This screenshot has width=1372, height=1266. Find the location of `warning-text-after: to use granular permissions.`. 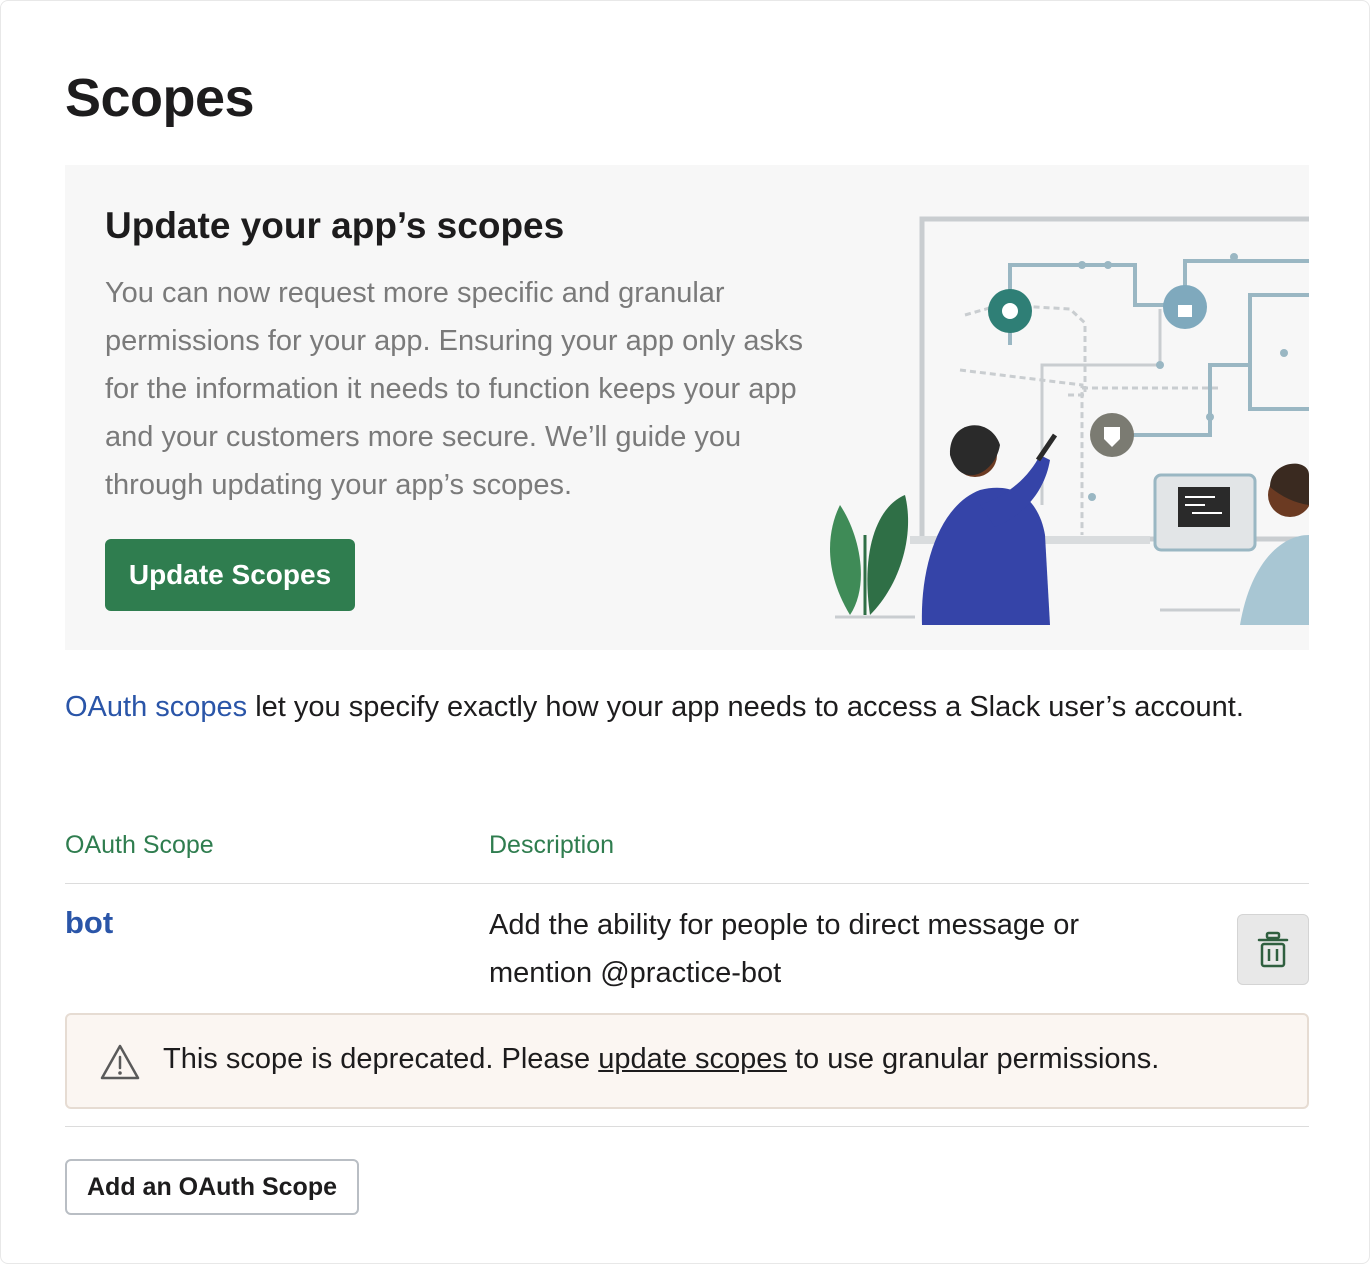

warning-text-after: to use granular permissions. is located at coordinates (973, 1059).